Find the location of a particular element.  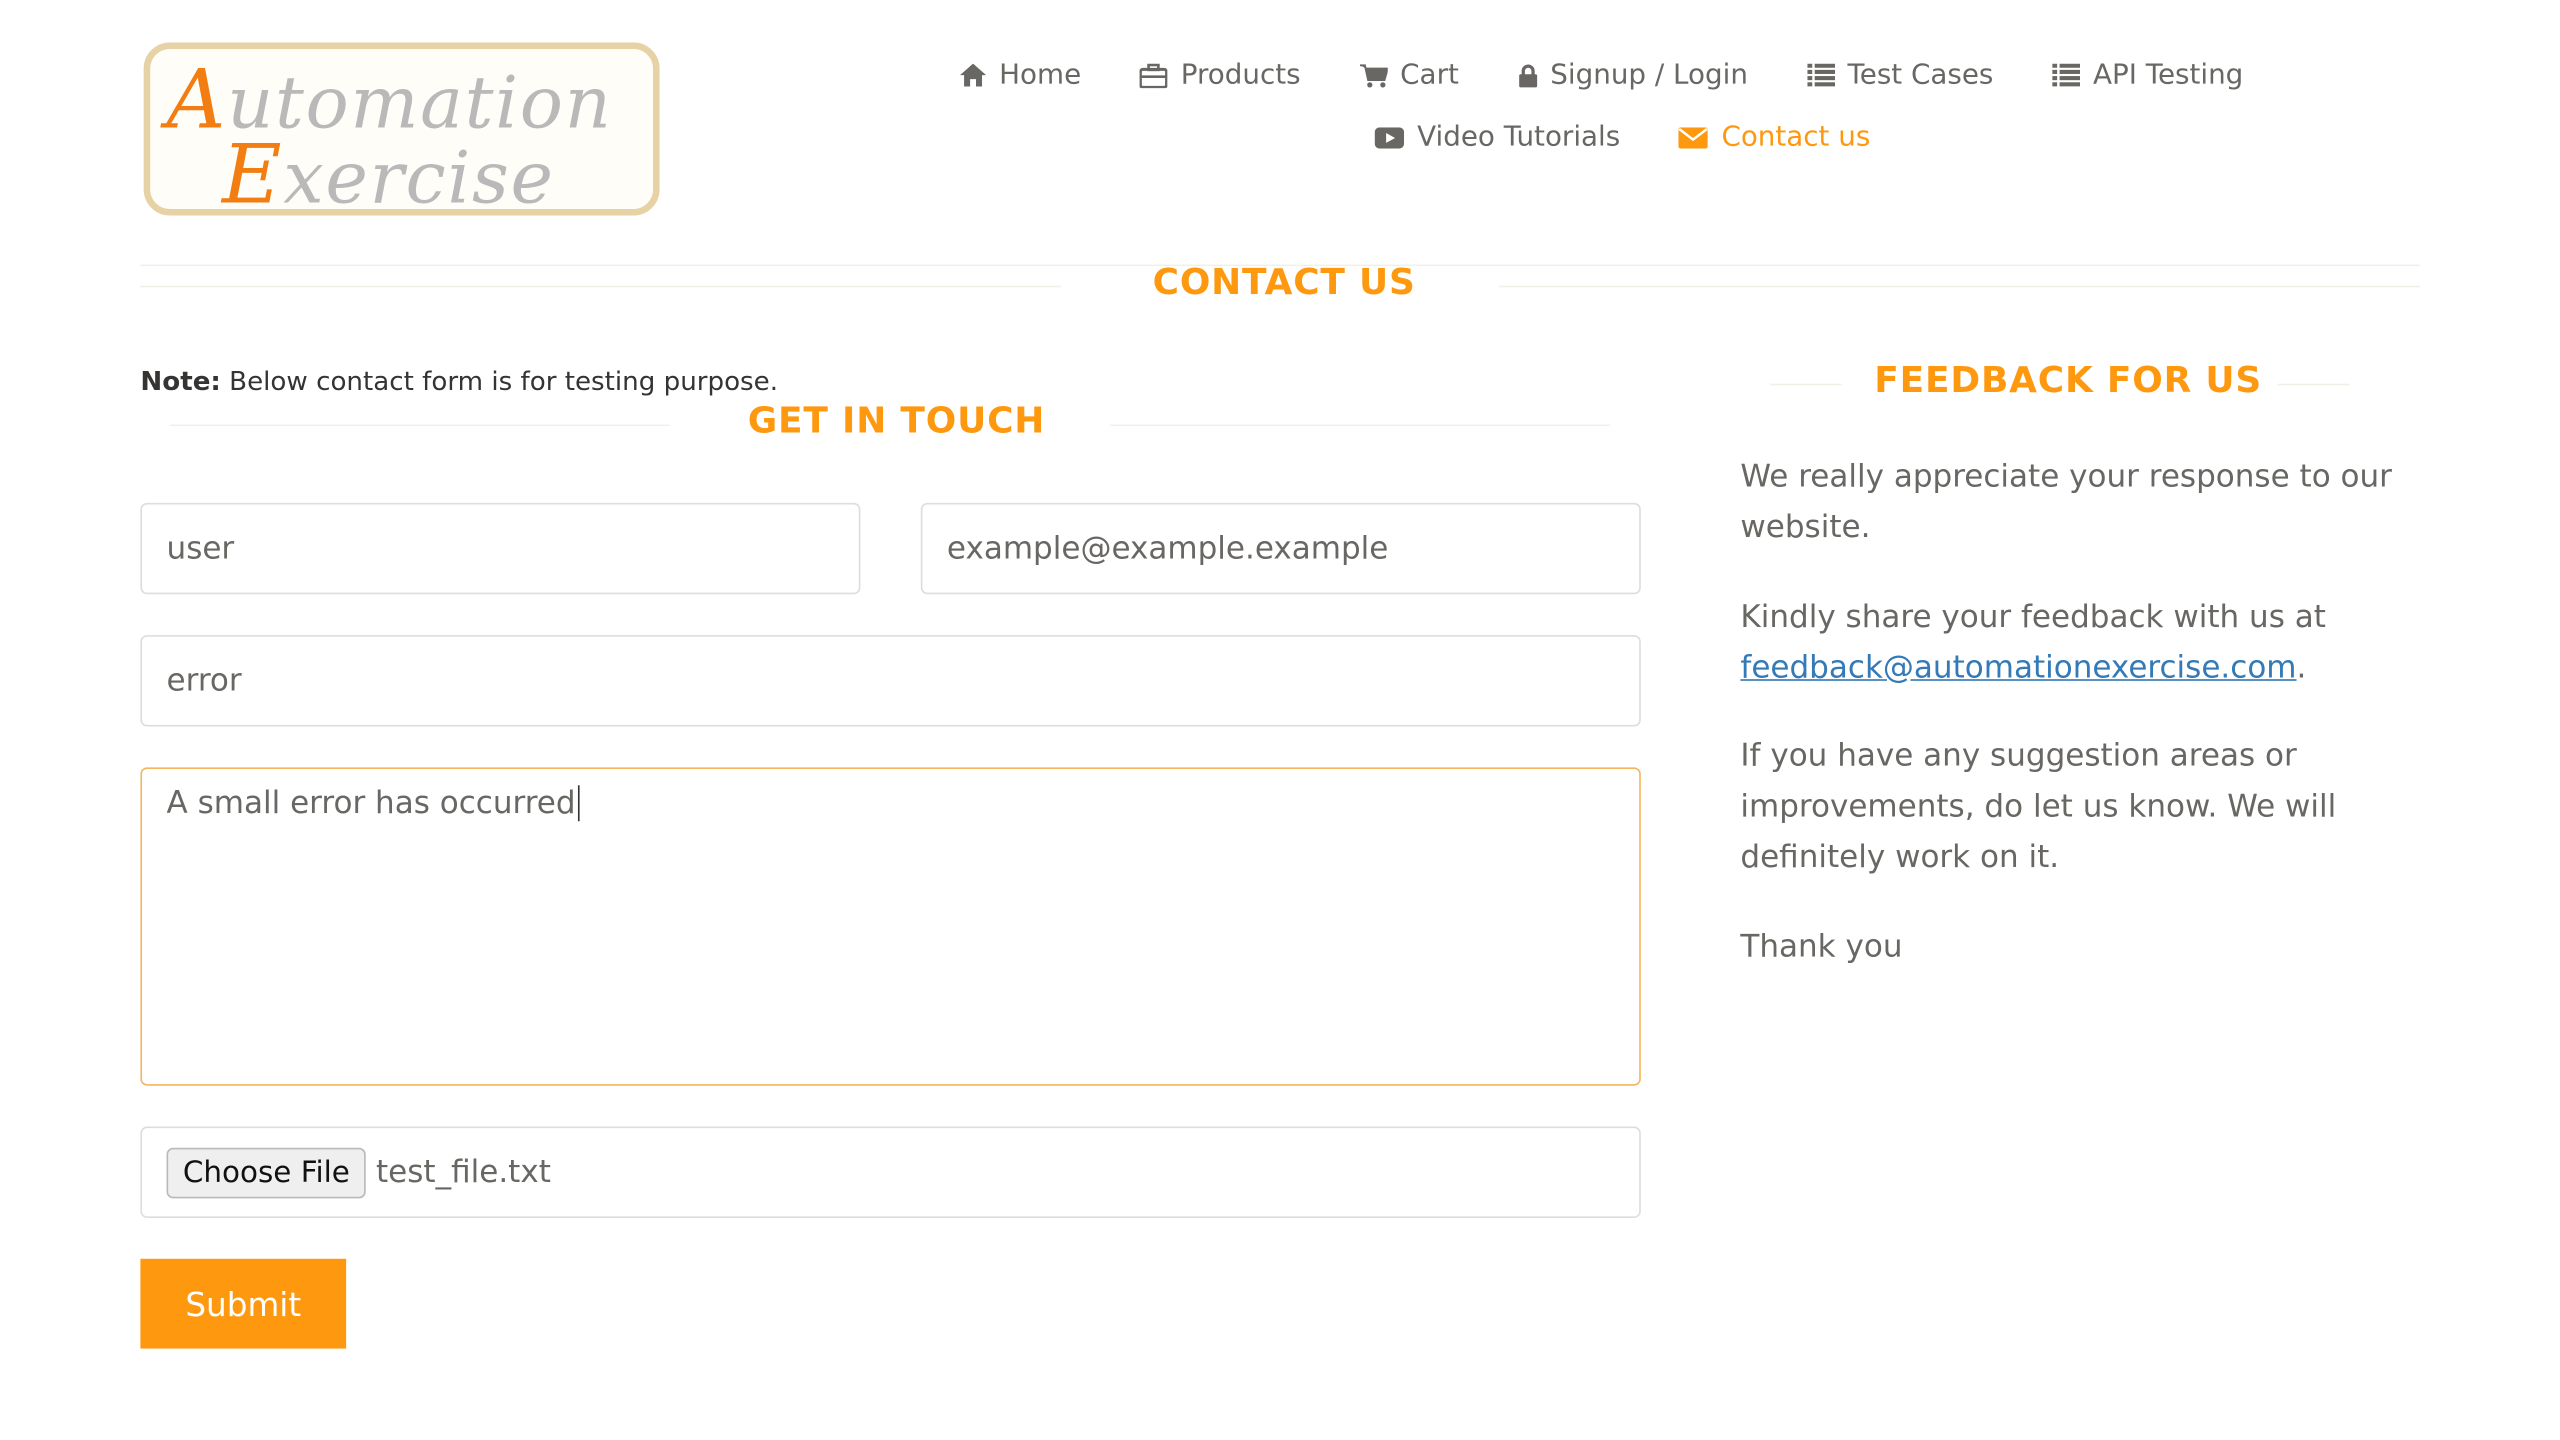

feedback-p2-prefix: Kindly share your feedback with us at is located at coordinates (2033, 617).